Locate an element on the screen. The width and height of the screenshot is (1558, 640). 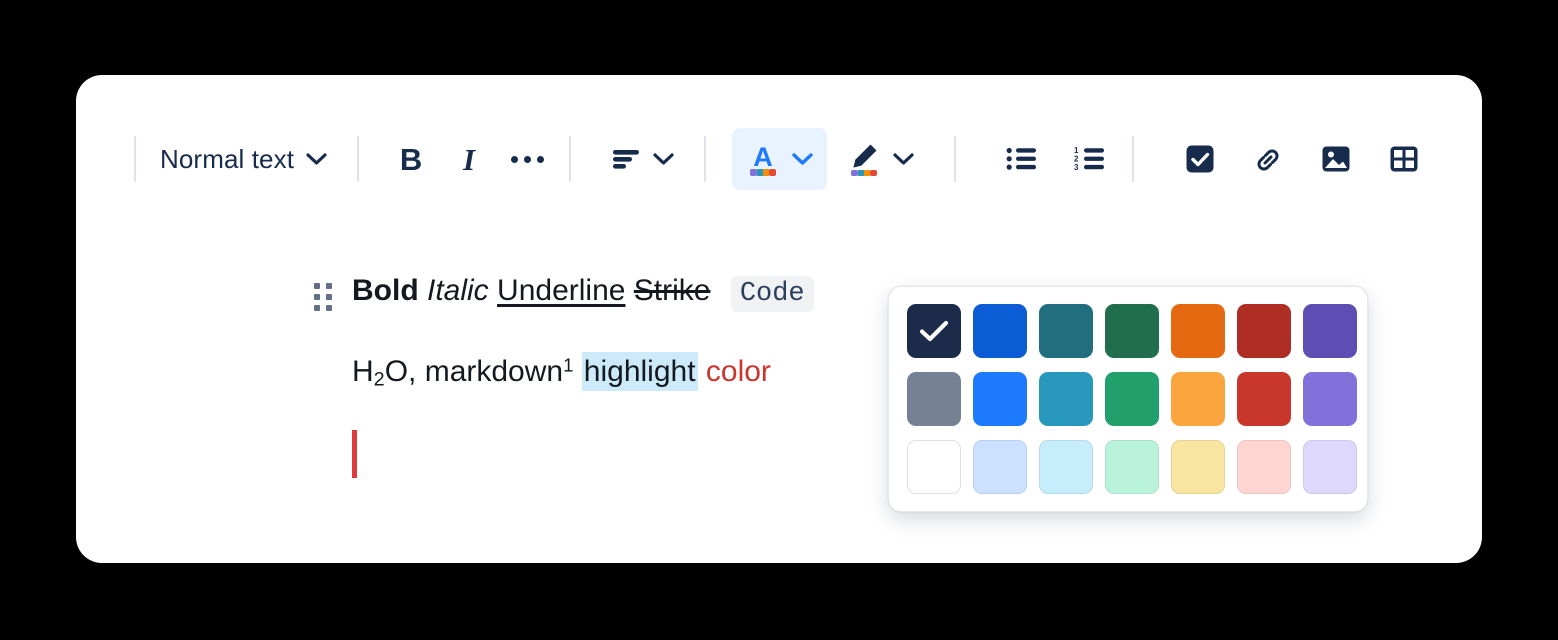
svg-text: A is located at coordinates (763, 157).